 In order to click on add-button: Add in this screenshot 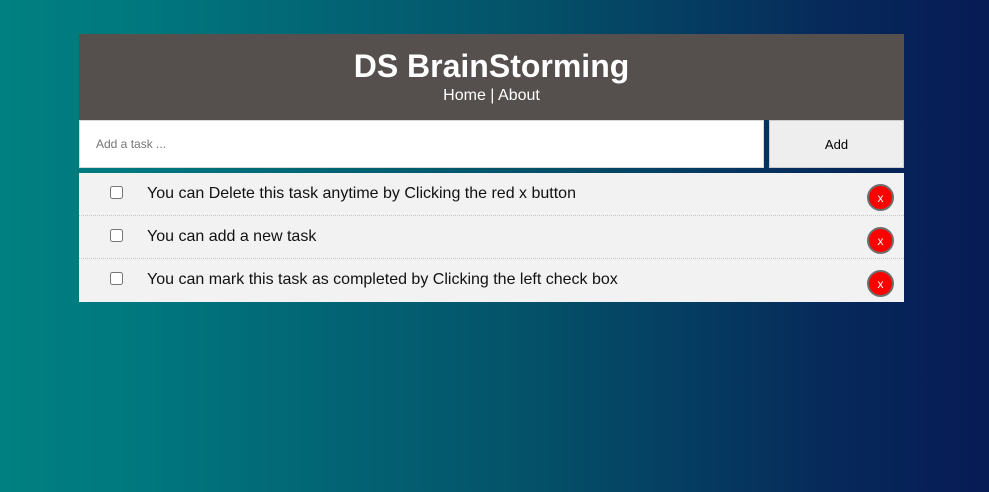, I will do `click(836, 144)`.